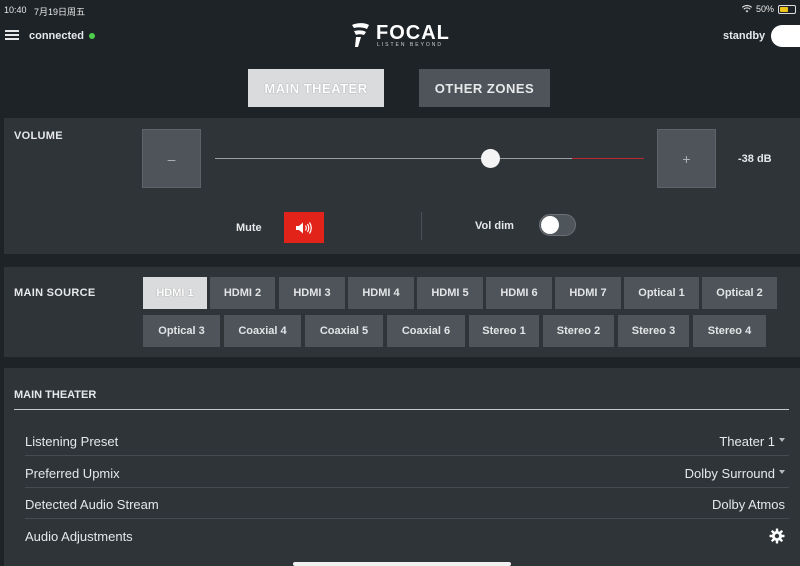 This screenshot has width=800, height=566. I want to click on source-button-stereo-3: Stereo 3, so click(653, 331).